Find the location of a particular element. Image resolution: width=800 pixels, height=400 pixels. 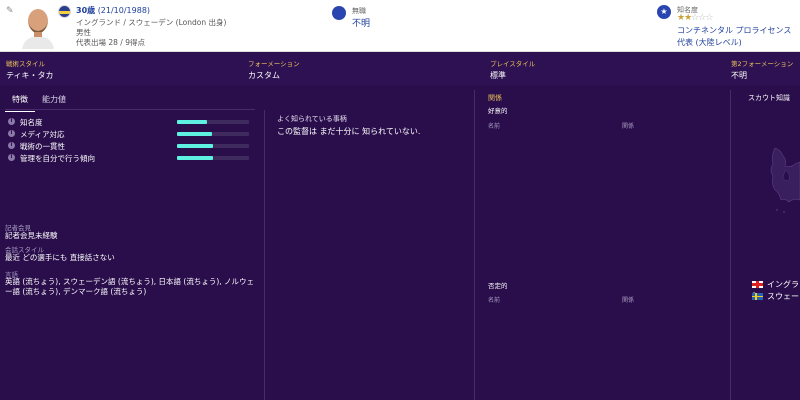

caps-text: 代表出場 28 / 9得点 is located at coordinates (110, 42).